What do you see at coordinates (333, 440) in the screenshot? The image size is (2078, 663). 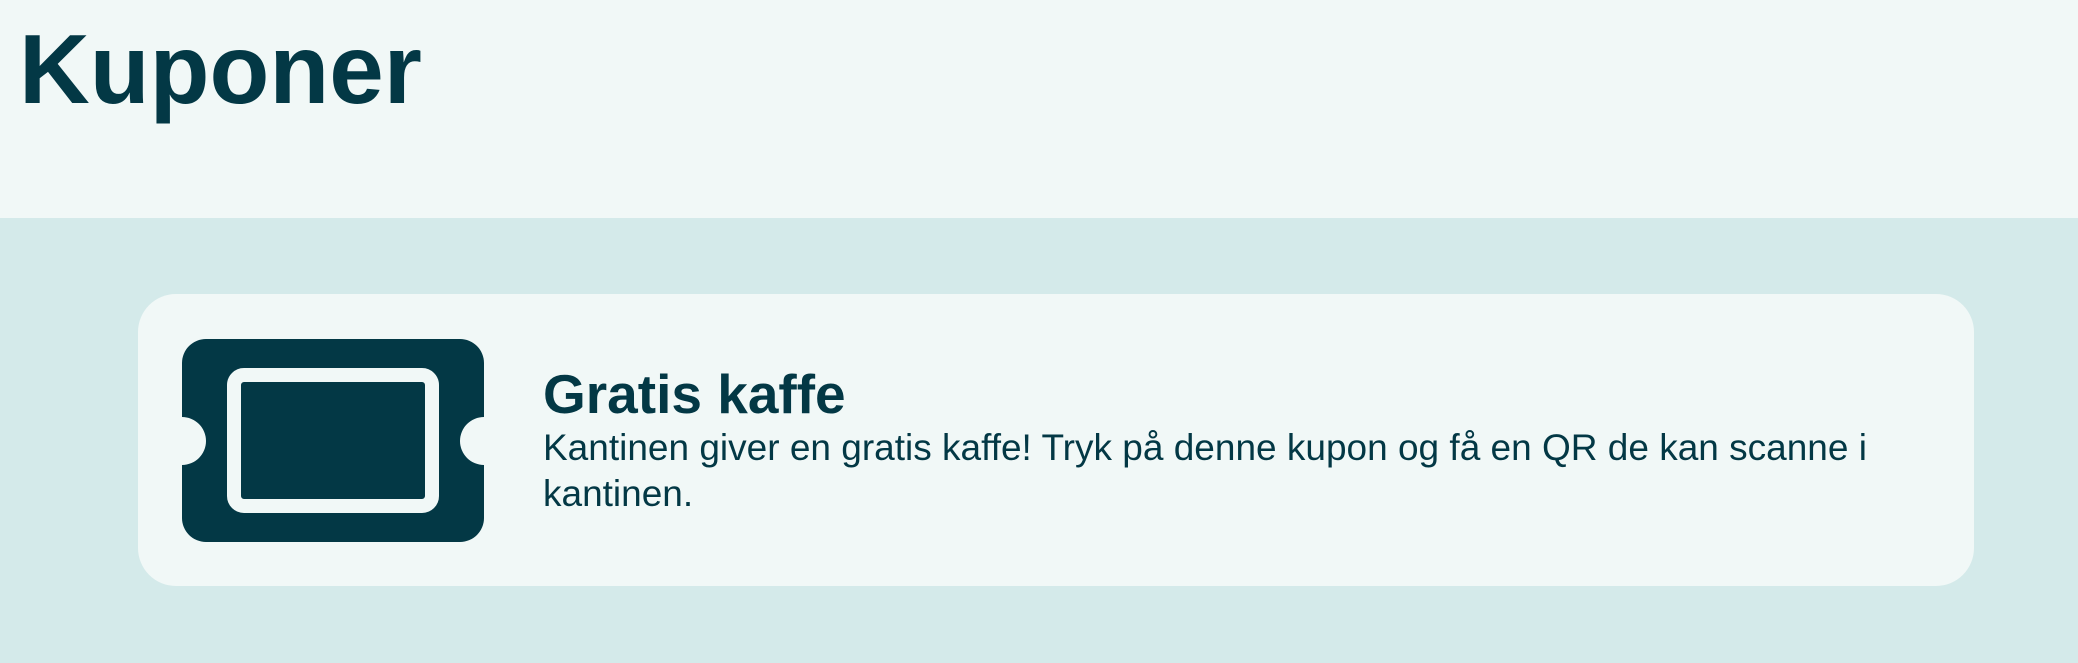 I see `ticket-icon` at bounding box center [333, 440].